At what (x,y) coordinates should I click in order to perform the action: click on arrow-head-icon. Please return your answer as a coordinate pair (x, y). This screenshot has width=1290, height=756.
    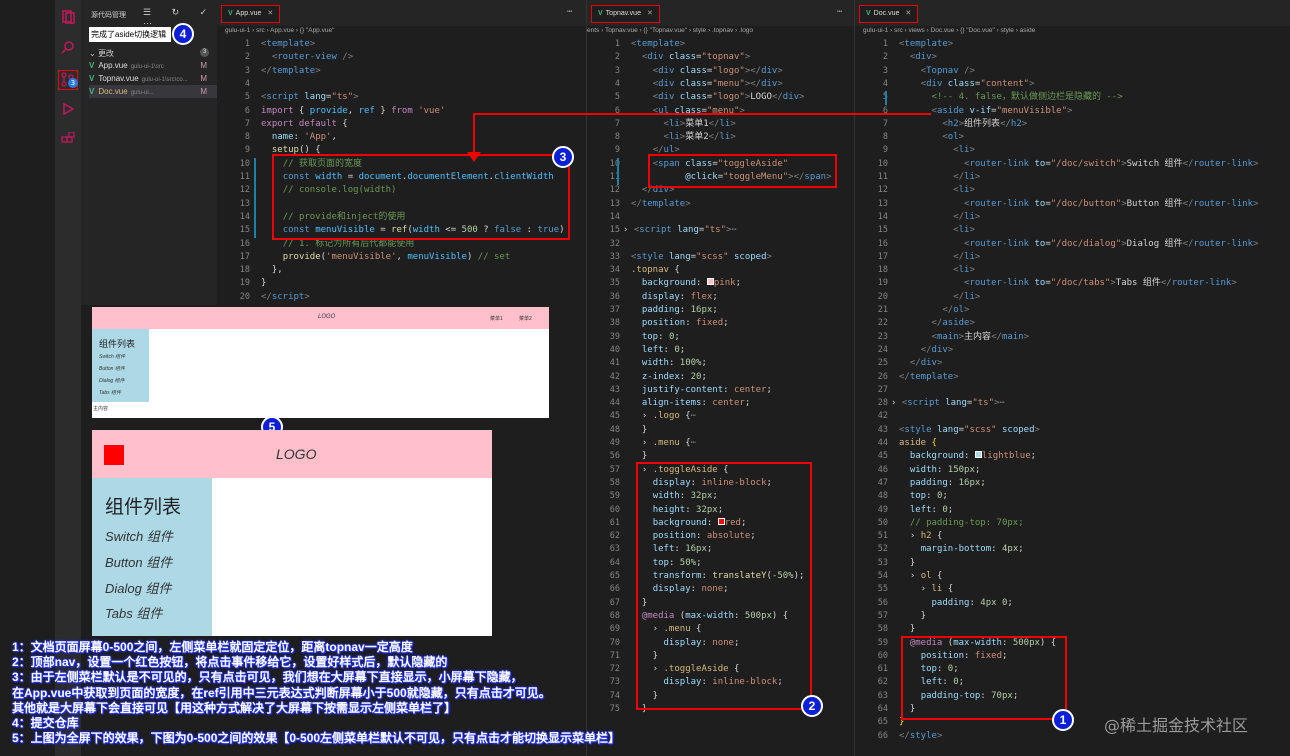
    Looking at the image, I should click on (474, 157).